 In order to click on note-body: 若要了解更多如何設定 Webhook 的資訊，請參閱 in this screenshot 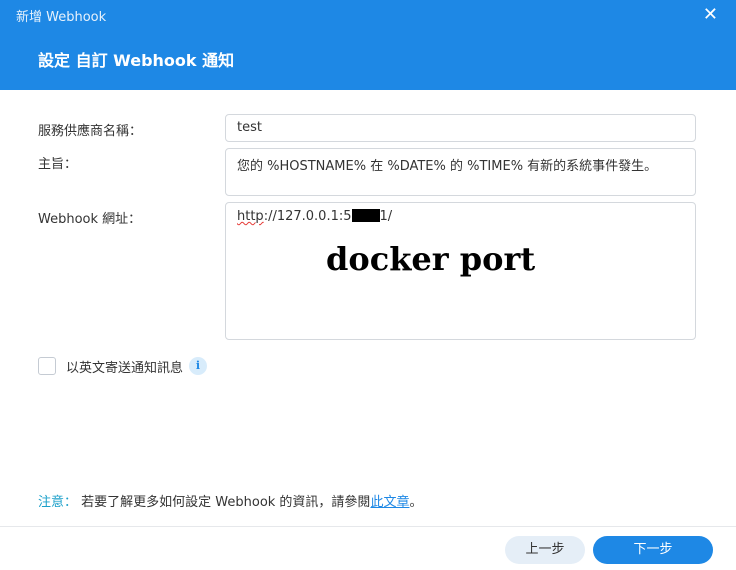, I will do `click(224, 502)`.